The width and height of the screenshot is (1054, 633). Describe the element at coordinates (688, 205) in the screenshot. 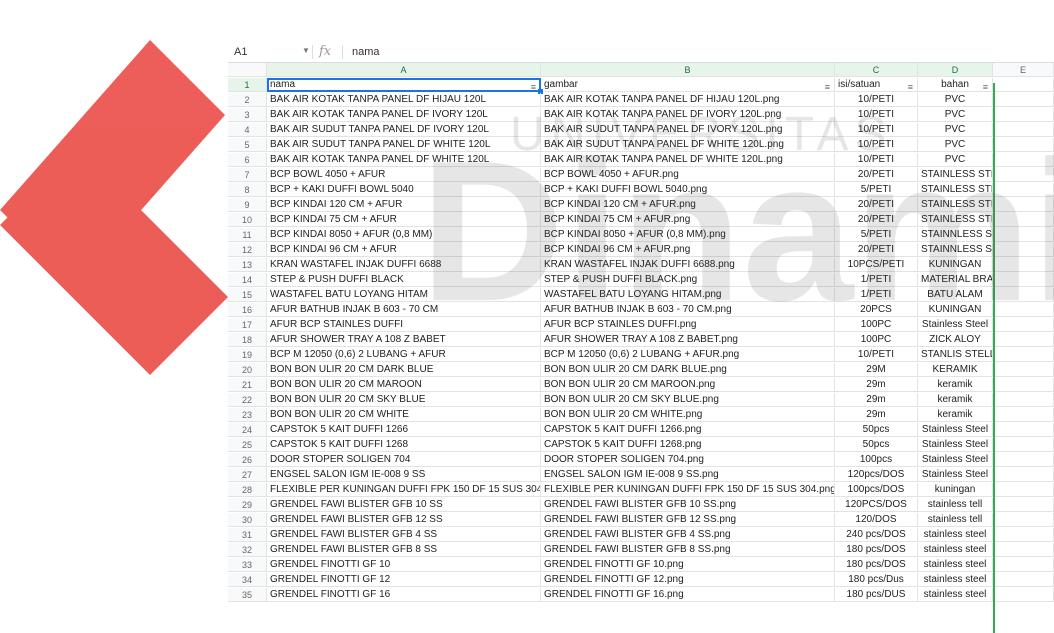

I see `cell-gambar: BCP KINDAI 120 CM + AFUR.png` at that location.